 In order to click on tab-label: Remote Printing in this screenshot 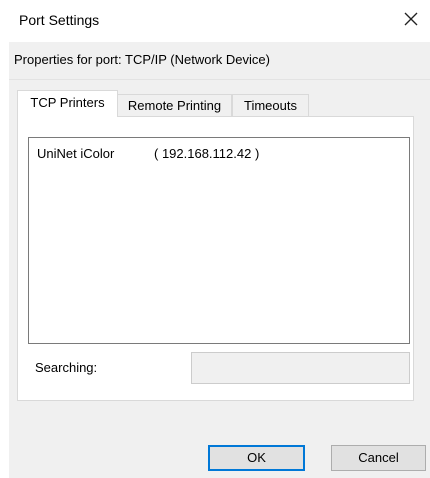, I will do `click(174, 105)`.